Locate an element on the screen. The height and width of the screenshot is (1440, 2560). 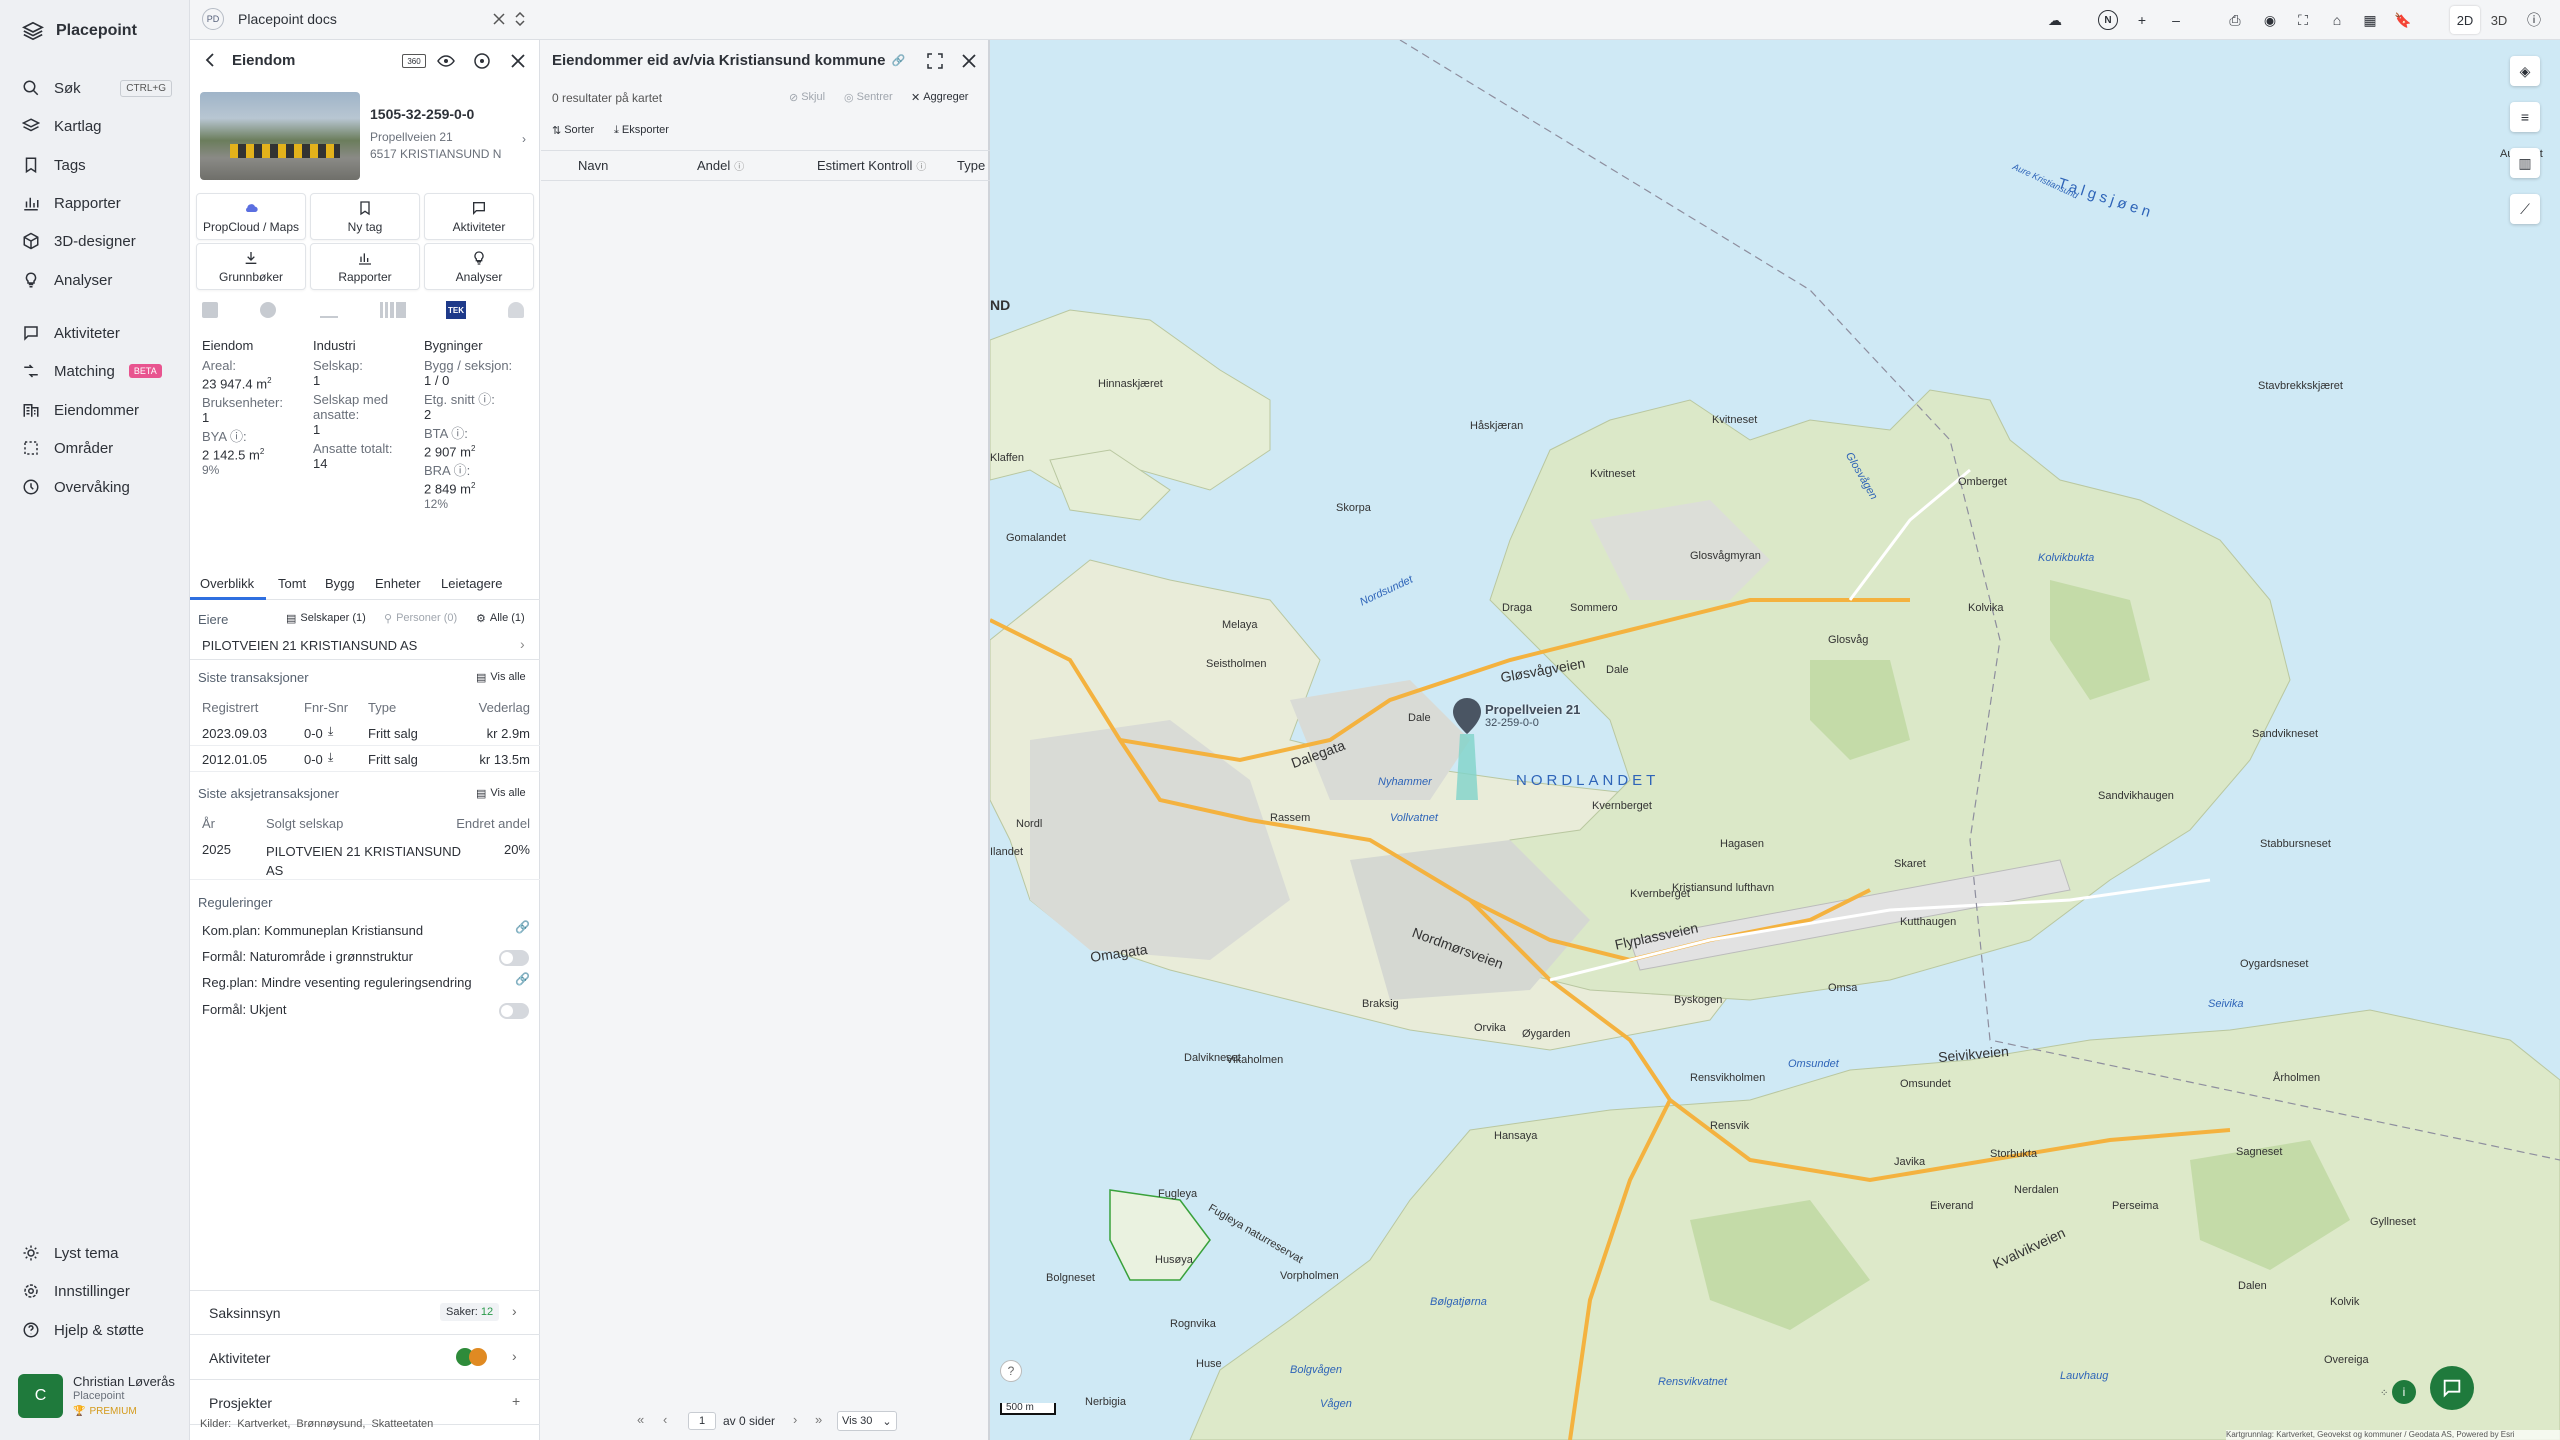
tab-tomt: Tomt is located at coordinates (292, 583).